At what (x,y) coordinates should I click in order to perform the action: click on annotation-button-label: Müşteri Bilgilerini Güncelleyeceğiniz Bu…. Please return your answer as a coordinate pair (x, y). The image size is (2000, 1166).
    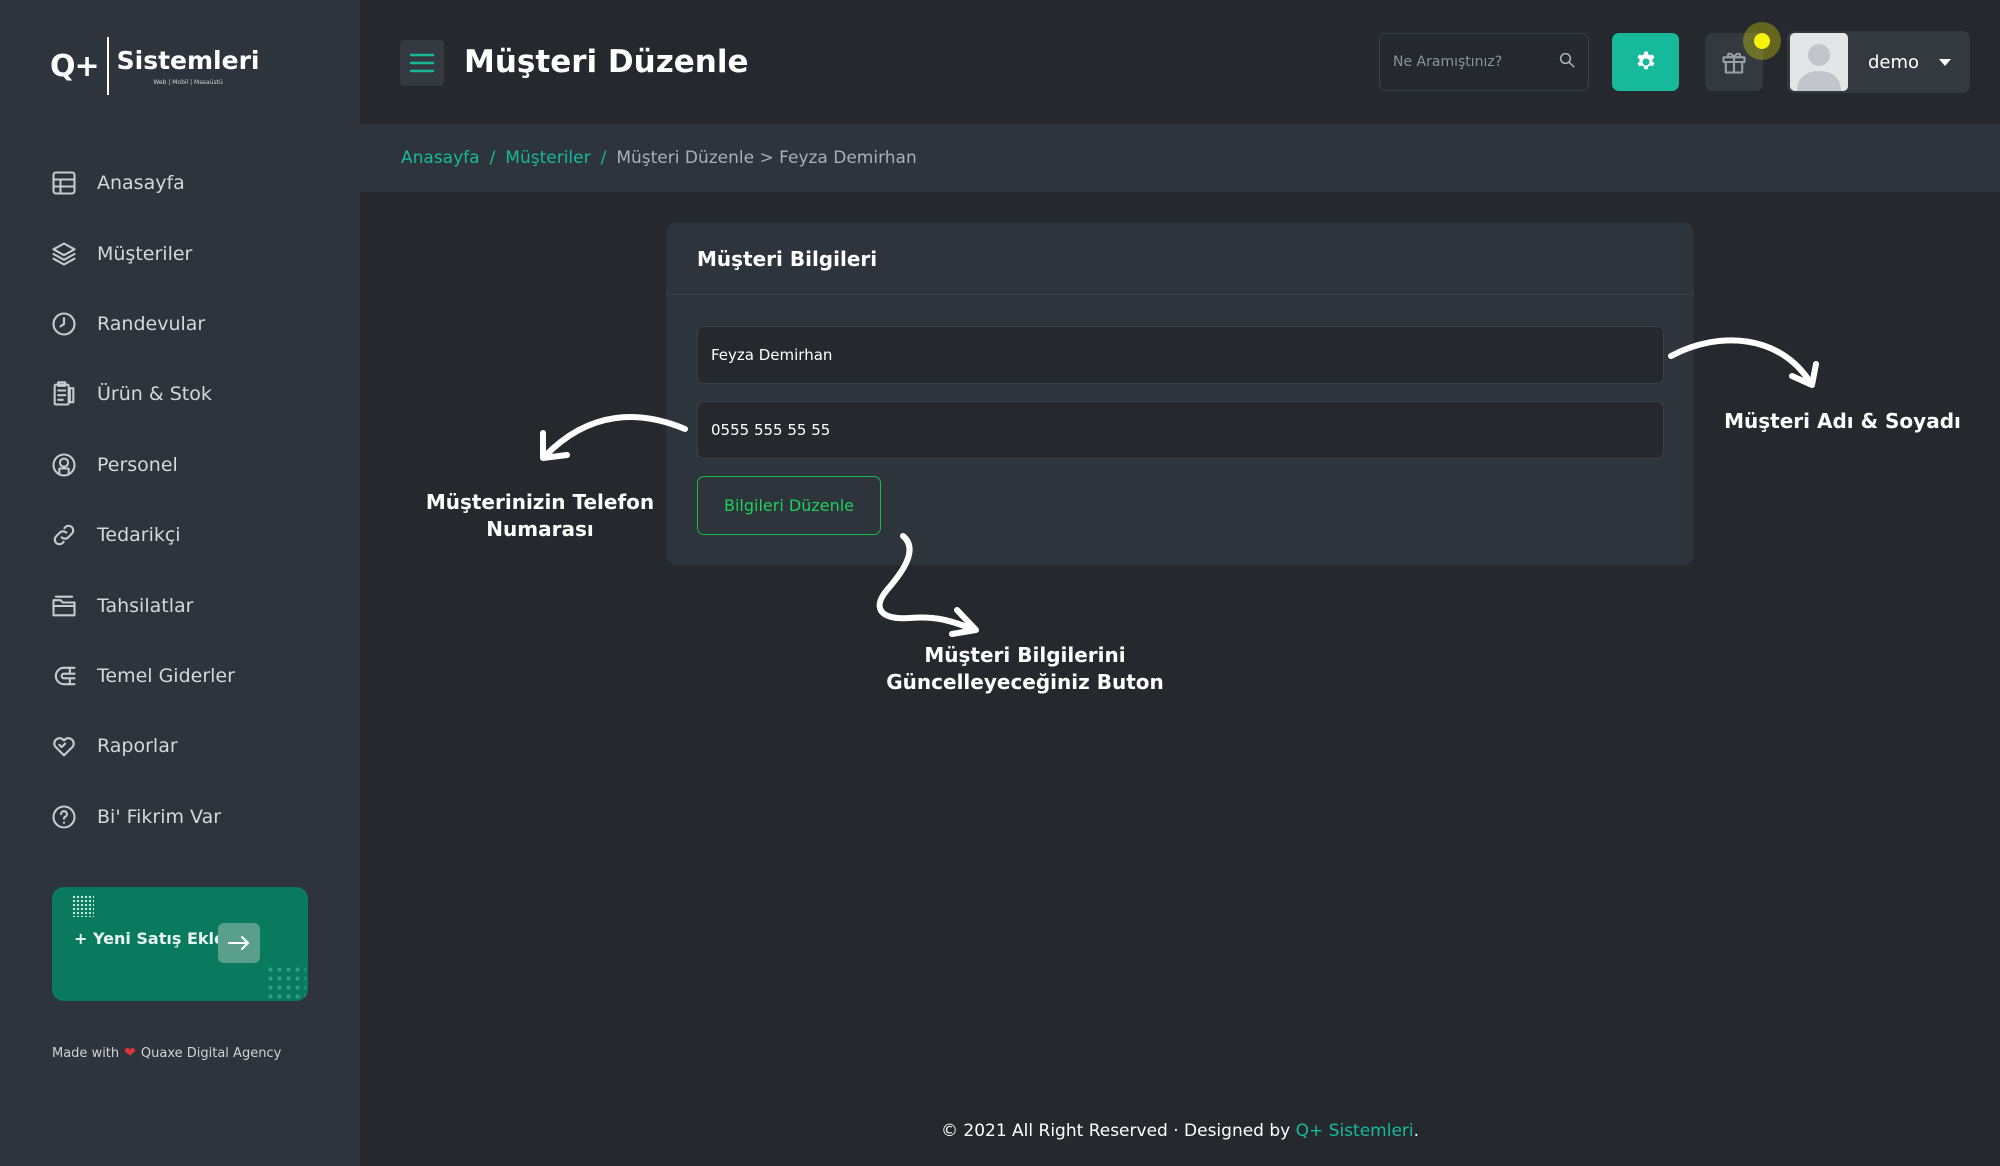
    Looking at the image, I should click on (1025, 669).